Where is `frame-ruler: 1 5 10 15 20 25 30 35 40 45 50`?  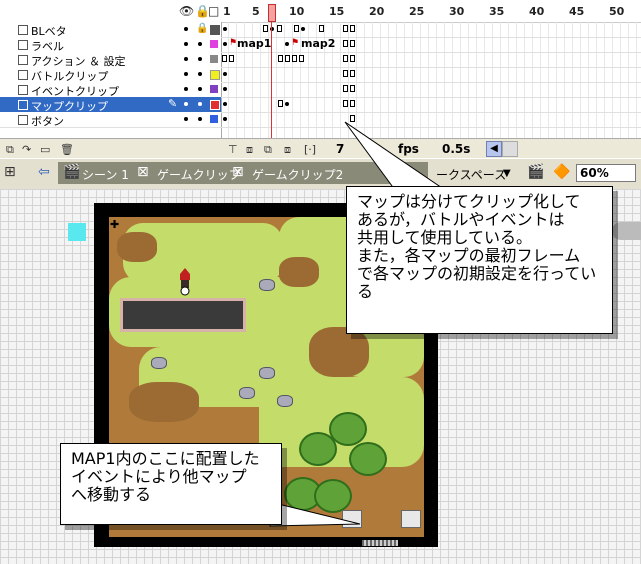
frame-ruler: 1 5 10 15 20 25 30 35 40 45 50 is located at coordinates (431, 11).